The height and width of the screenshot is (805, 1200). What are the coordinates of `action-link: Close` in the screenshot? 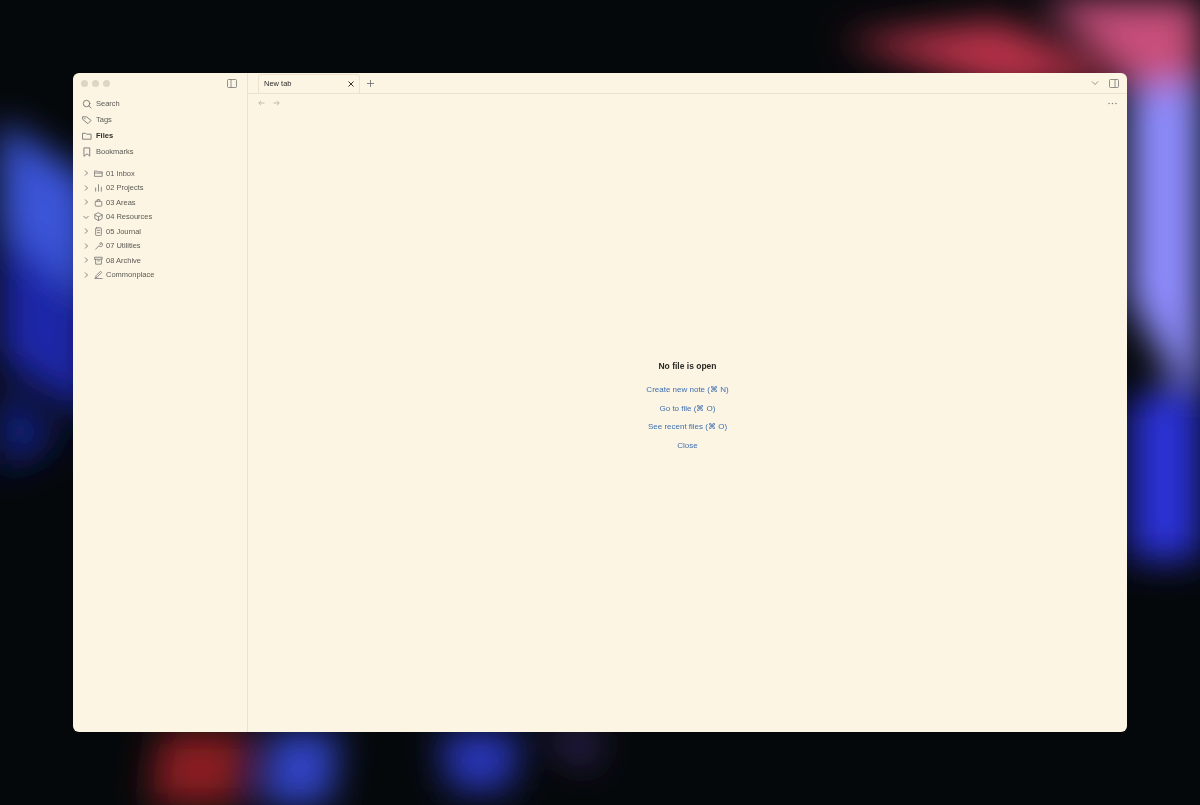 It's located at (687, 449).